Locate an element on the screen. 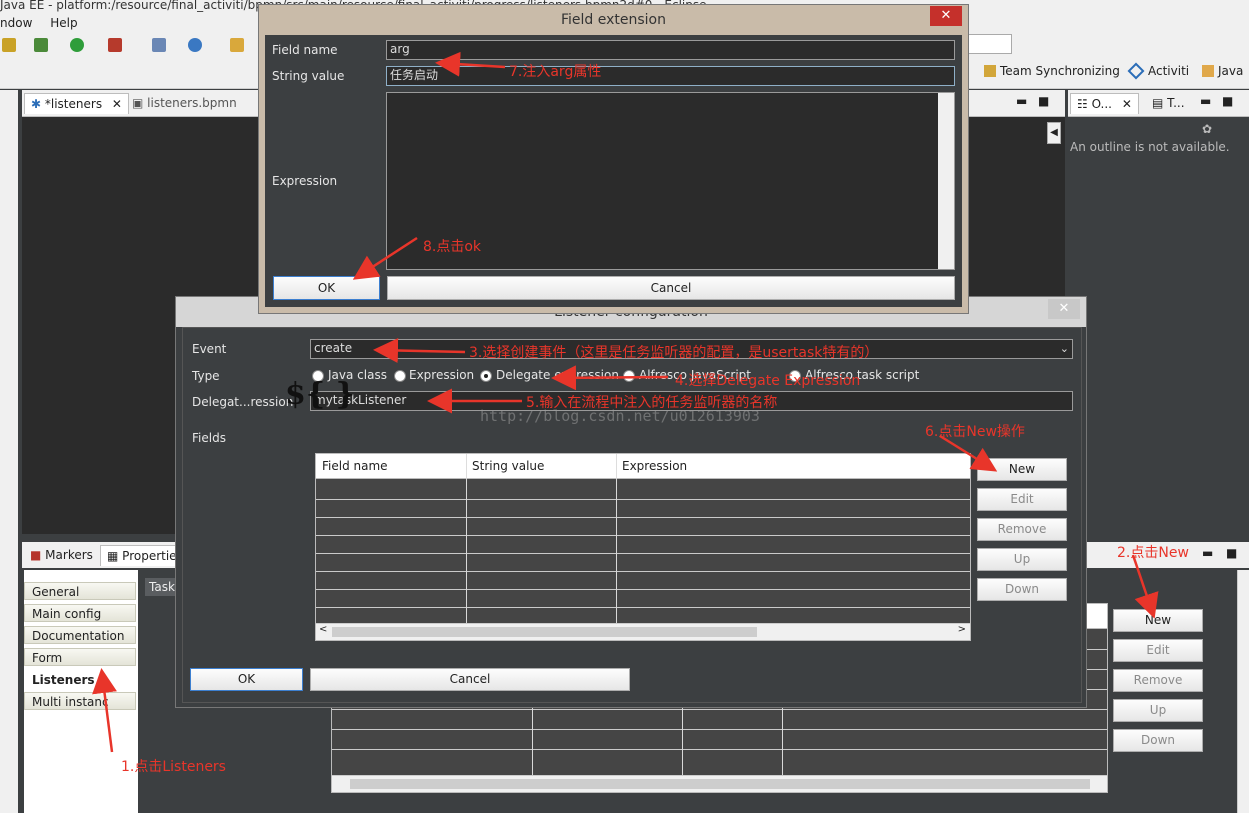 This screenshot has height=813, width=1249. annotation-4: 4.选择Delegate Expression is located at coordinates (768, 381).